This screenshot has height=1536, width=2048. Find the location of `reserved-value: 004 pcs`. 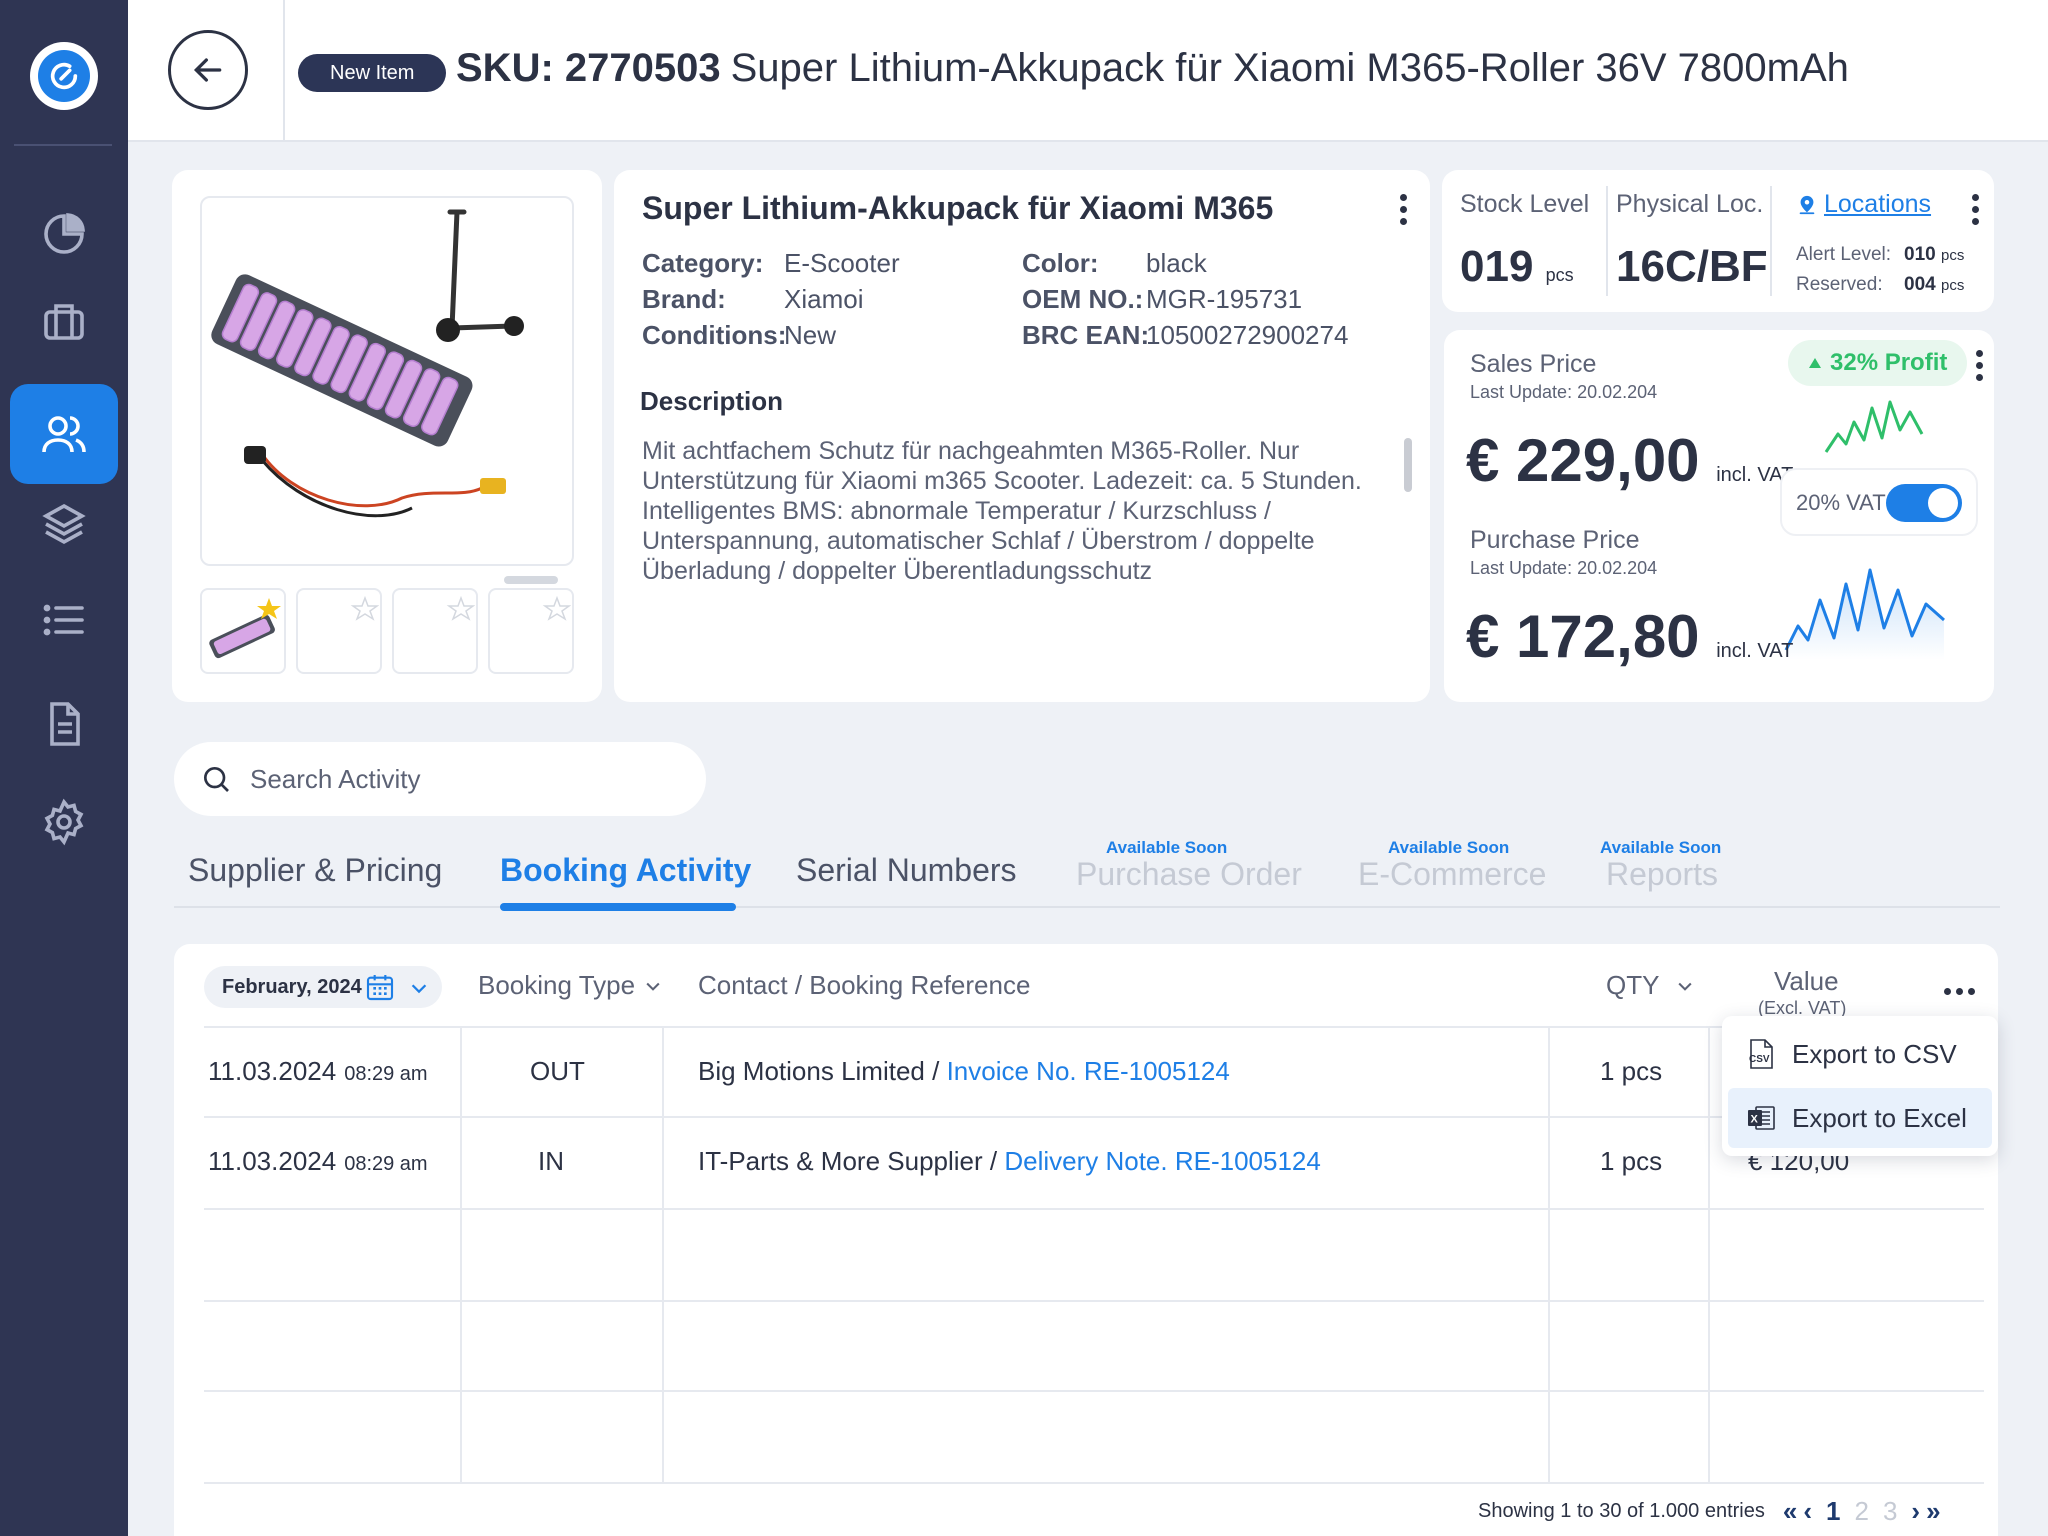

reserved-value: 004 pcs is located at coordinates (1934, 284).